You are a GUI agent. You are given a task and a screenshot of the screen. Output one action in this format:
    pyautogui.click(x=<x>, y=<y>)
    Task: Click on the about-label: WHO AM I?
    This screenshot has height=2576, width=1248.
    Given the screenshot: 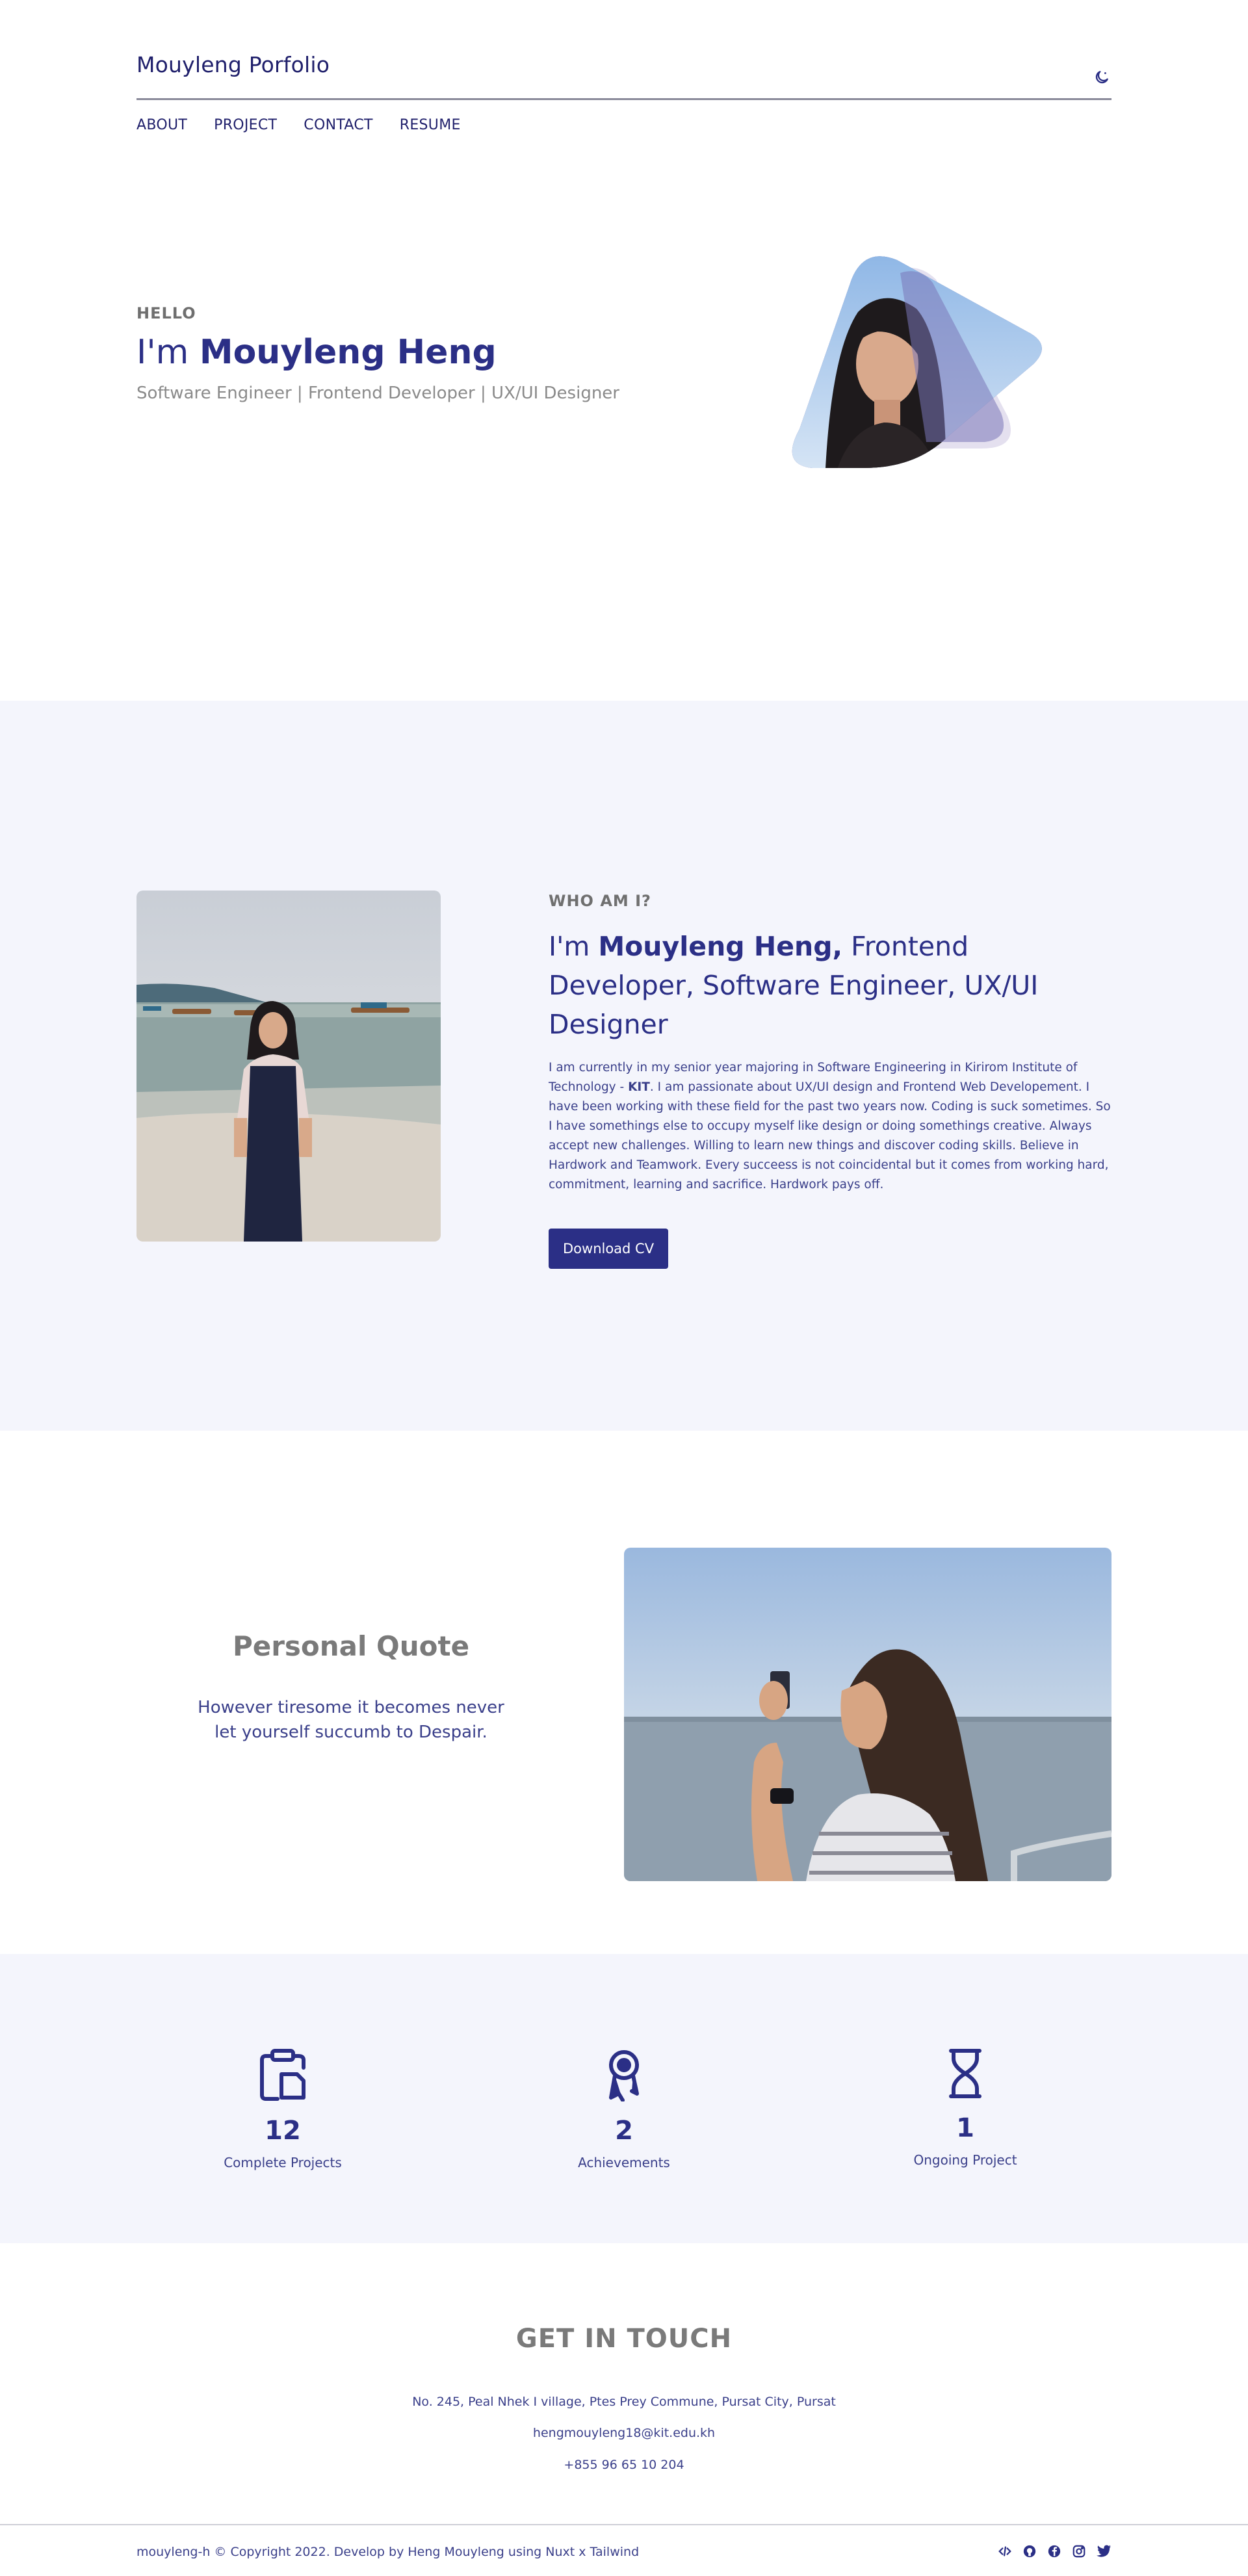 What is the action you would take?
    pyautogui.click(x=600, y=901)
    